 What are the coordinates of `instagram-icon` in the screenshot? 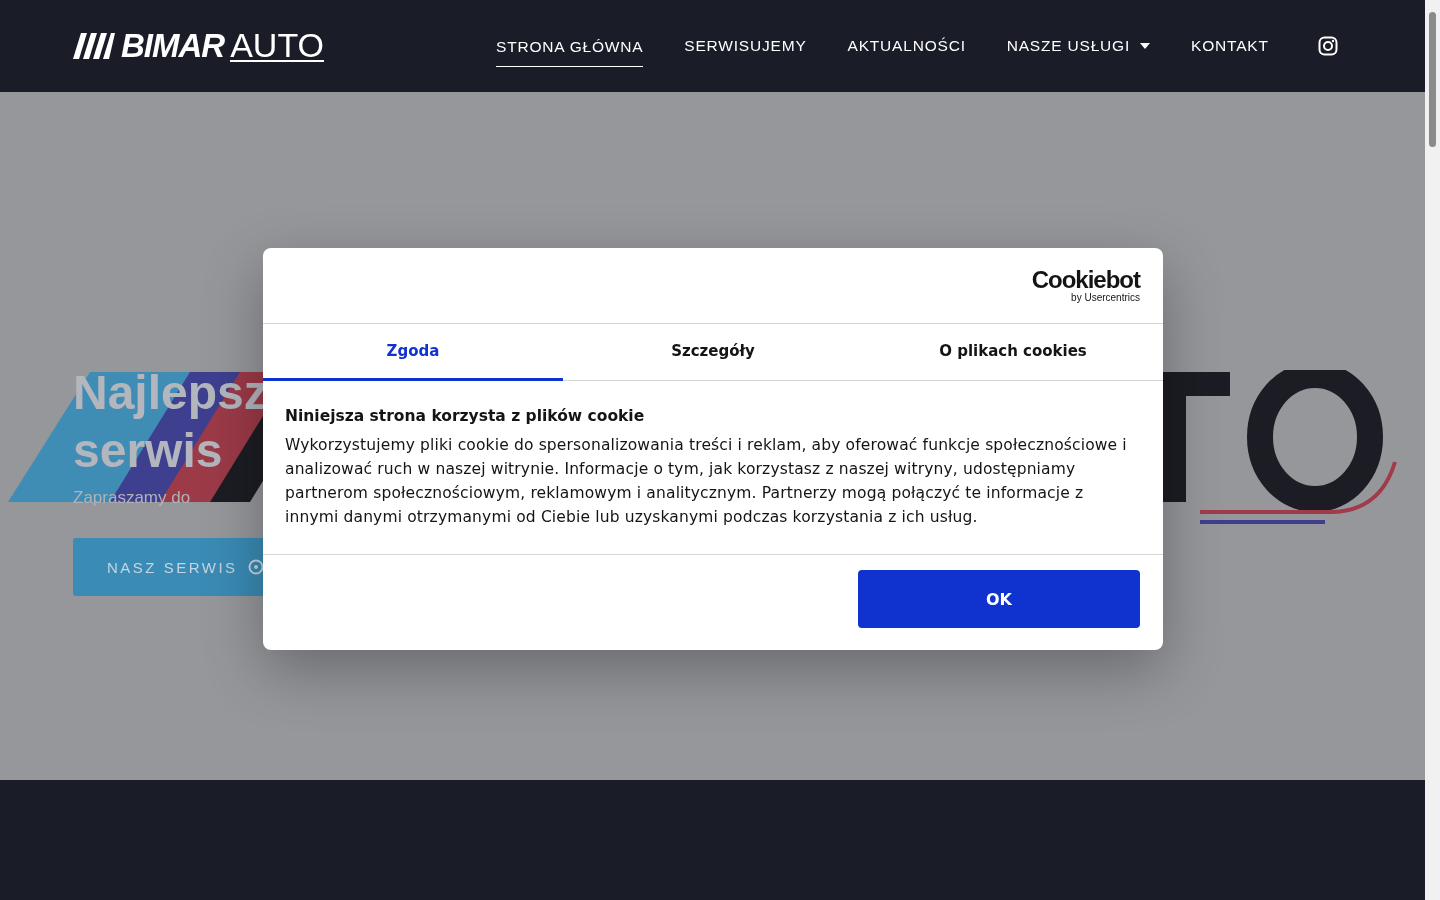 It's located at (1327, 46).